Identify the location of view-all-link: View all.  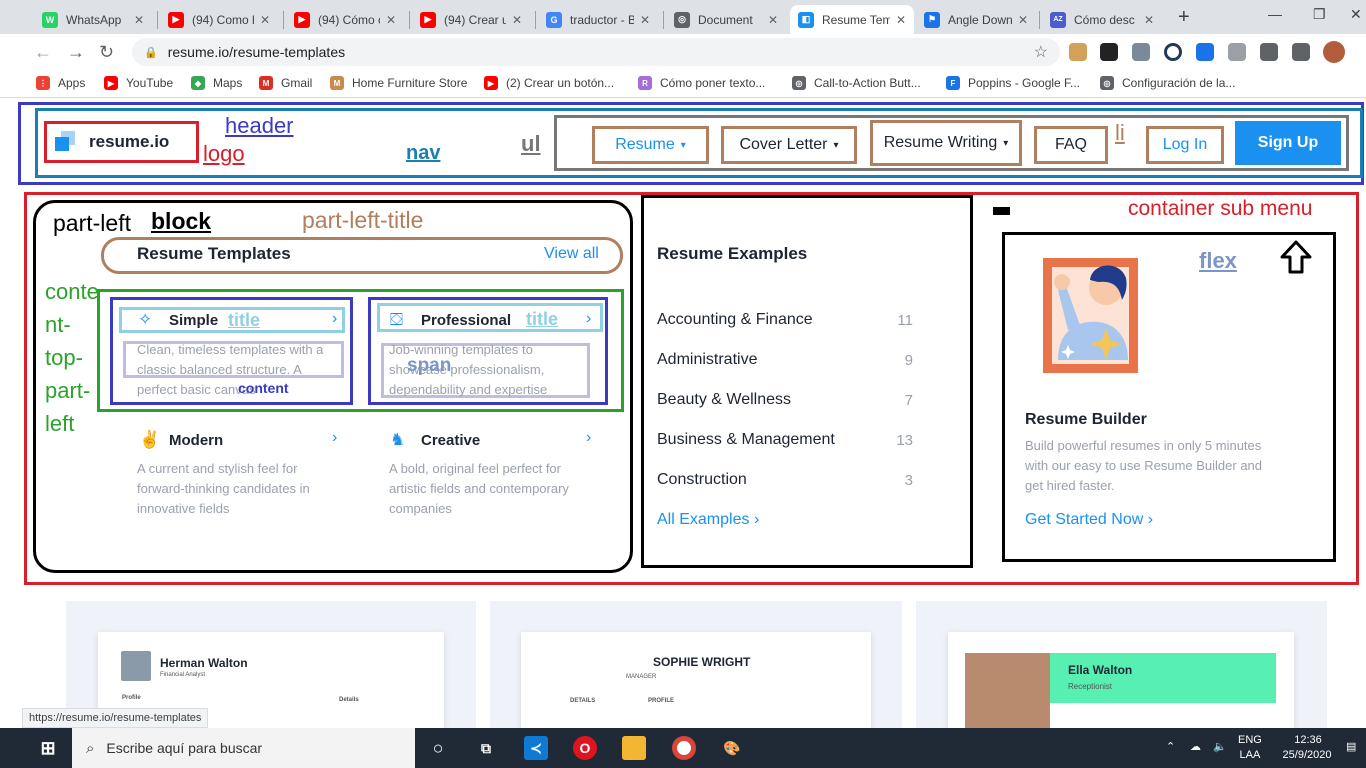
(571, 254).